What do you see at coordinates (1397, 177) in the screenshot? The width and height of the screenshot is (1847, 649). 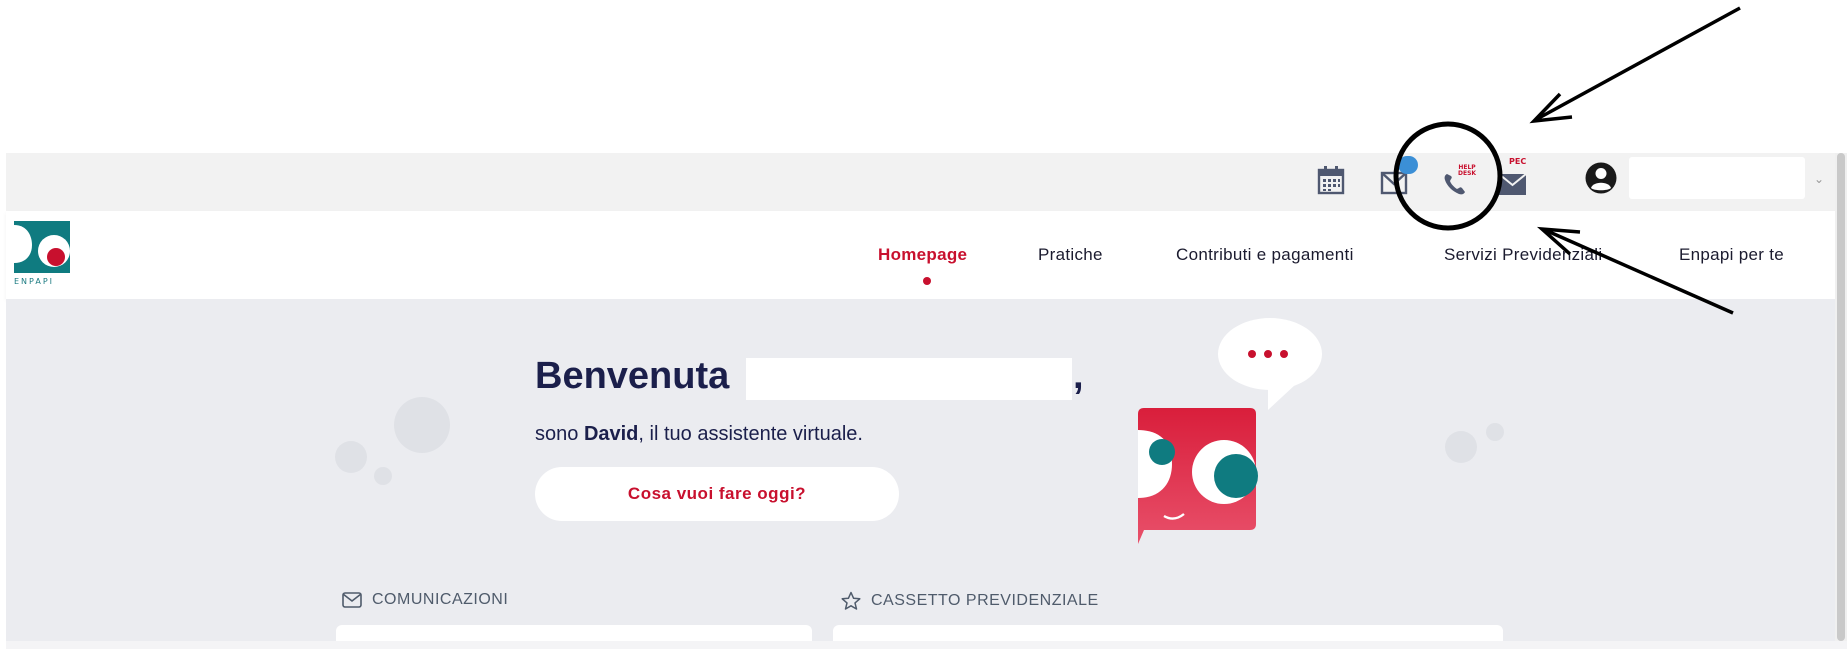 I see `mail-notification-icon` at bounding box center [1397, 177].